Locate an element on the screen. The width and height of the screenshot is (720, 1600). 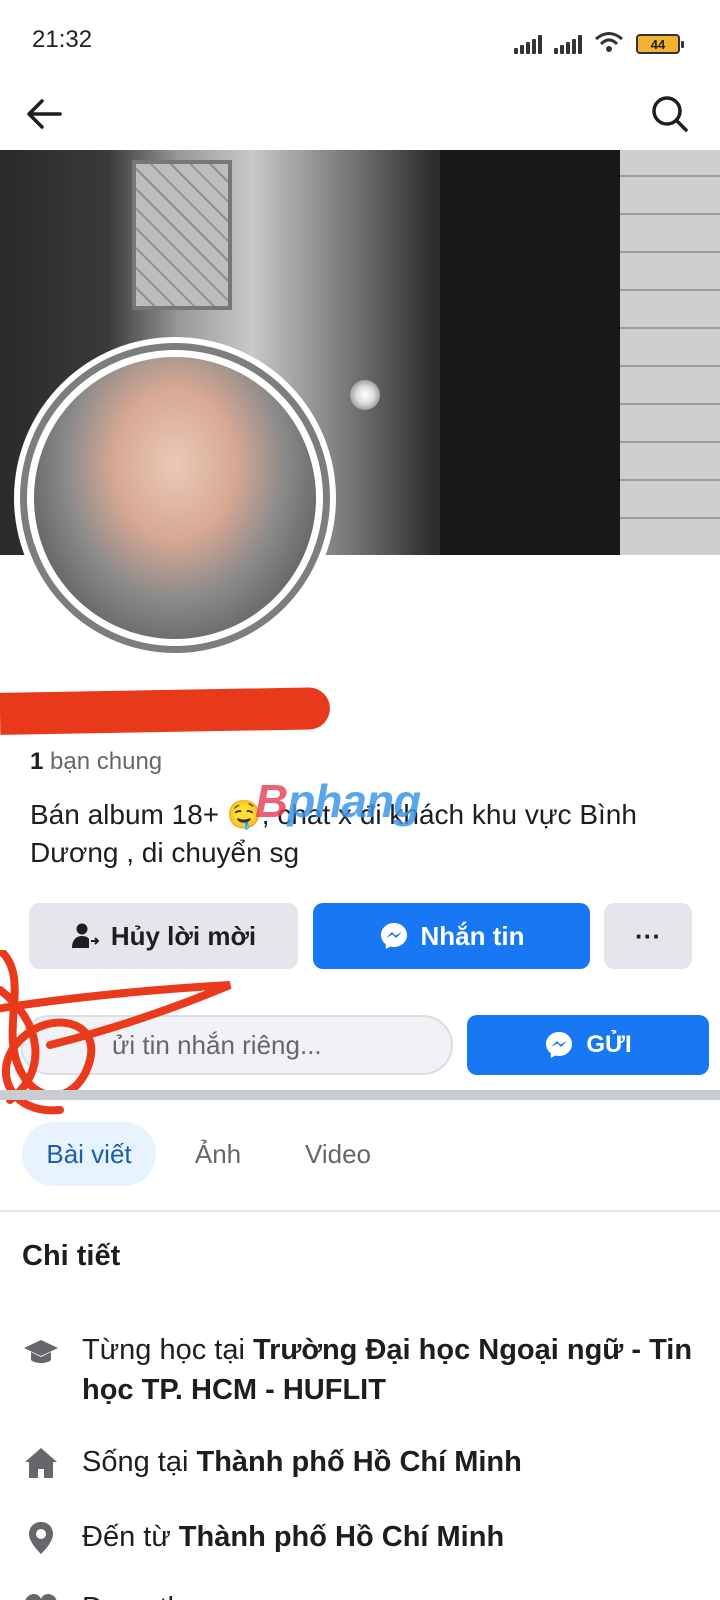
message-label: Nhắn tin is located at coordinates (472, 935).